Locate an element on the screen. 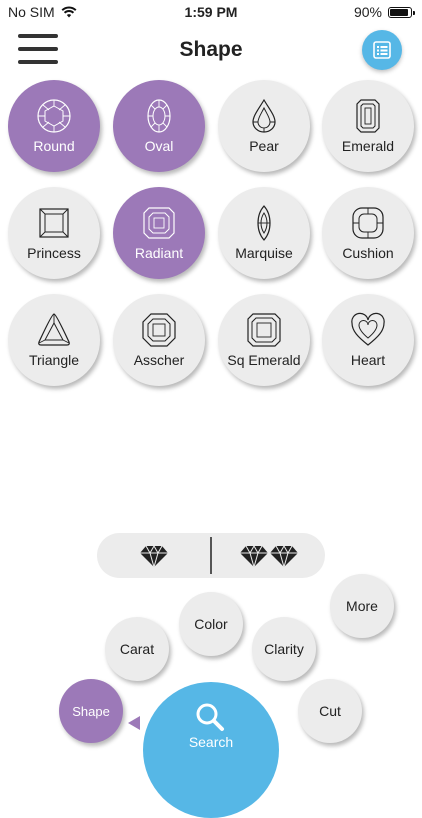  shape-pear: Pear is located at coordinates (264, 126).